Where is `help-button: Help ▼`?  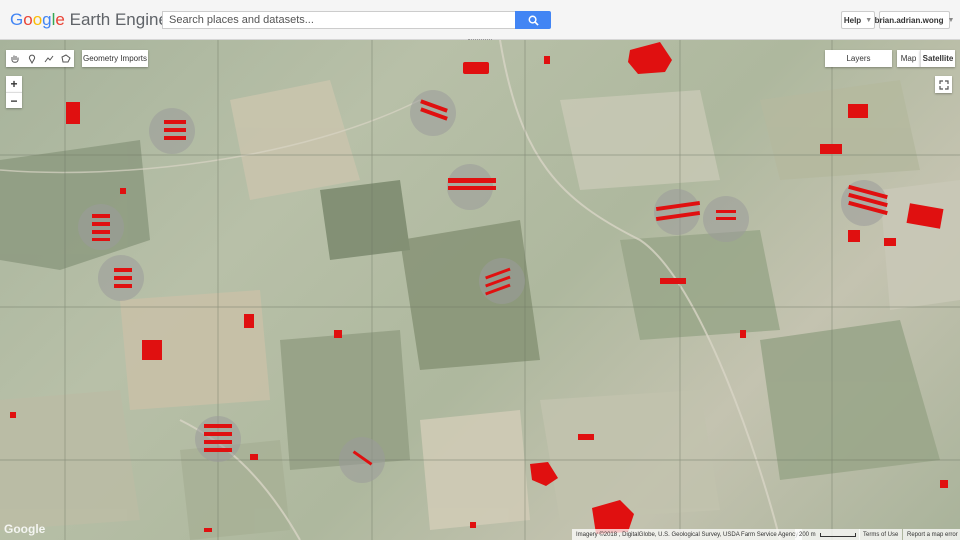 help-button: Help ▼ is located at coordinates (858, 20).